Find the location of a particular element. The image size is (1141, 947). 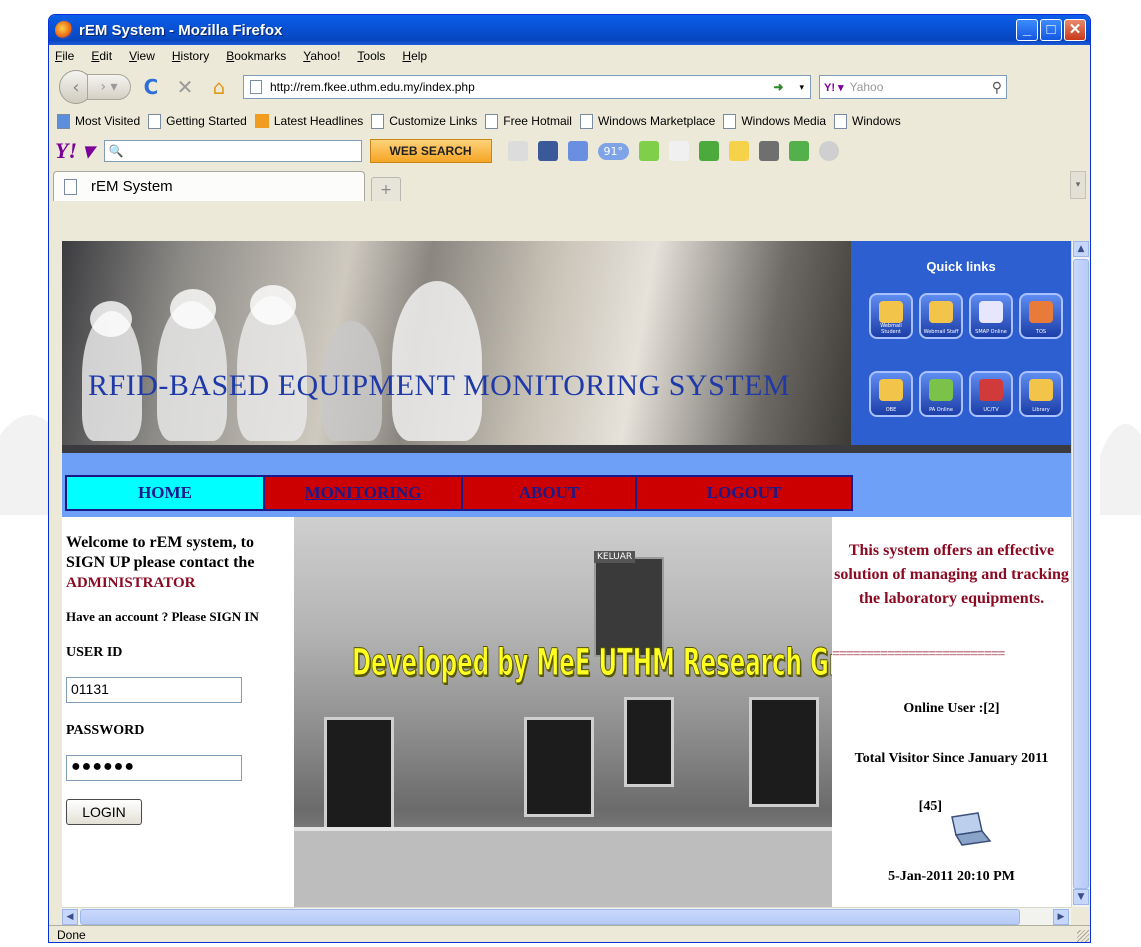

stop-icon: ✕ is located at coordinates (185, 87).